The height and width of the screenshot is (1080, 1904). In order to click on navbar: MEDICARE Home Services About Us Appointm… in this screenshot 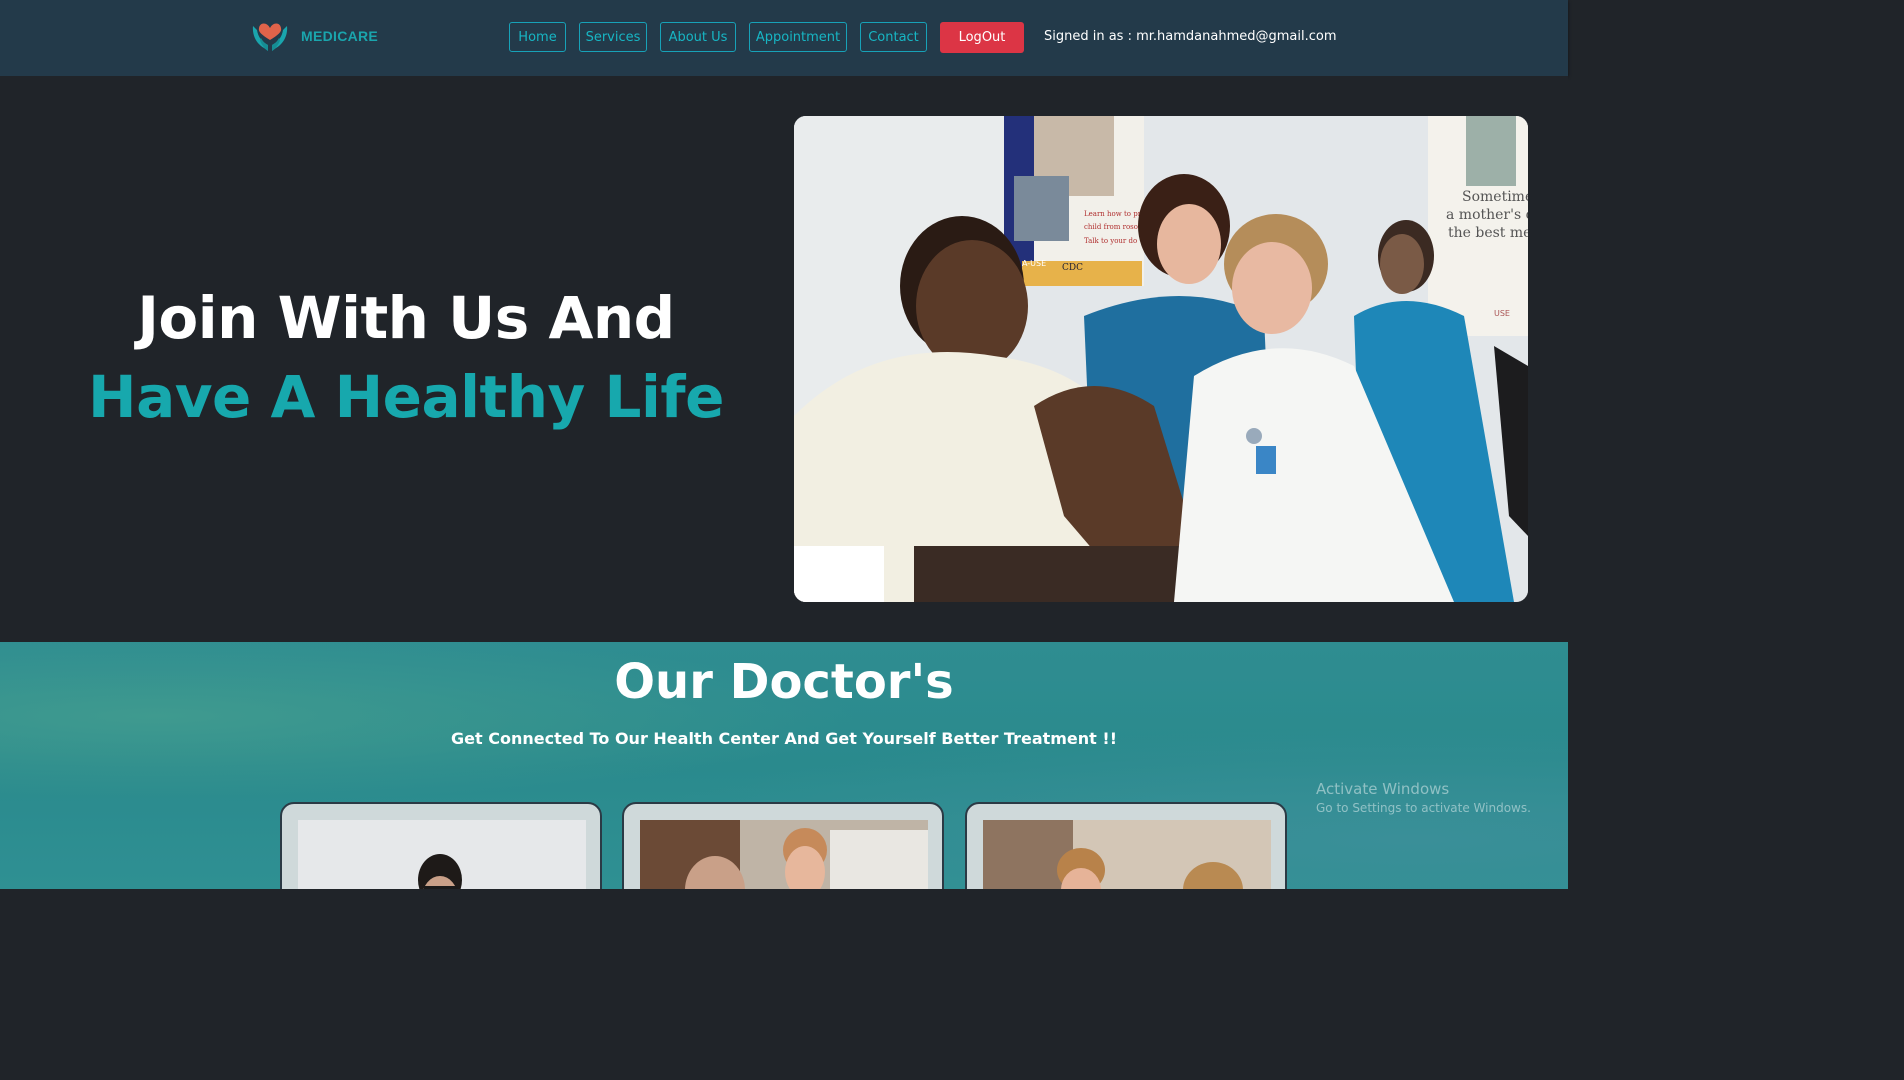, I will do `click(784, 38)`.